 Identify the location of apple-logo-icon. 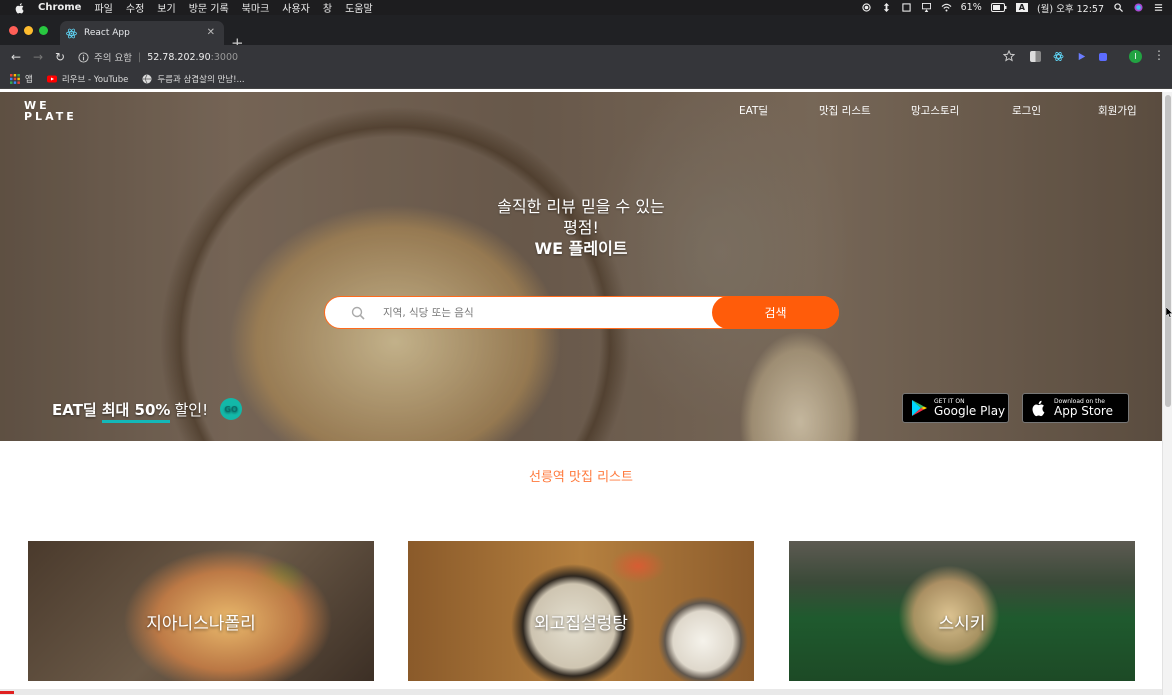
(1038, 408).